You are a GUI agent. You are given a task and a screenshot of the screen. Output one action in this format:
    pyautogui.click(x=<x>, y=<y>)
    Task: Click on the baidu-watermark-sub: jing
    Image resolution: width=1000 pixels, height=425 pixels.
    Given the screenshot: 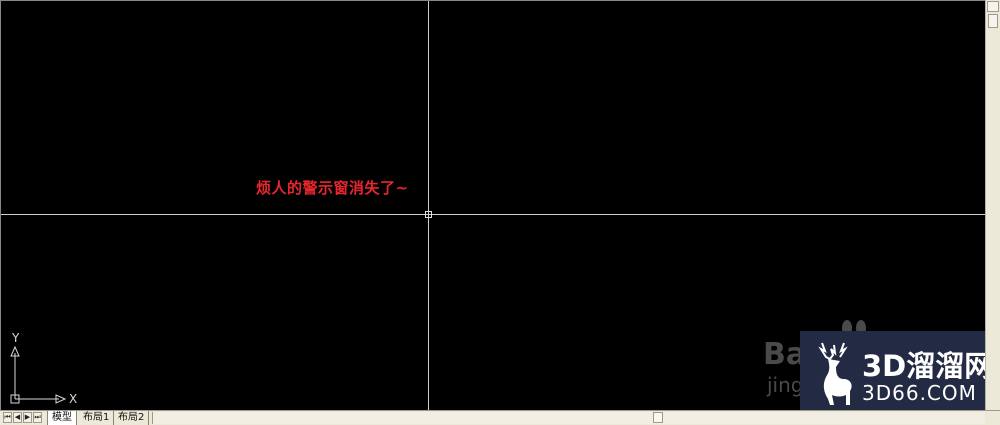 What is the action you would take?
    pyautogui.click(x=785, y=385)
    